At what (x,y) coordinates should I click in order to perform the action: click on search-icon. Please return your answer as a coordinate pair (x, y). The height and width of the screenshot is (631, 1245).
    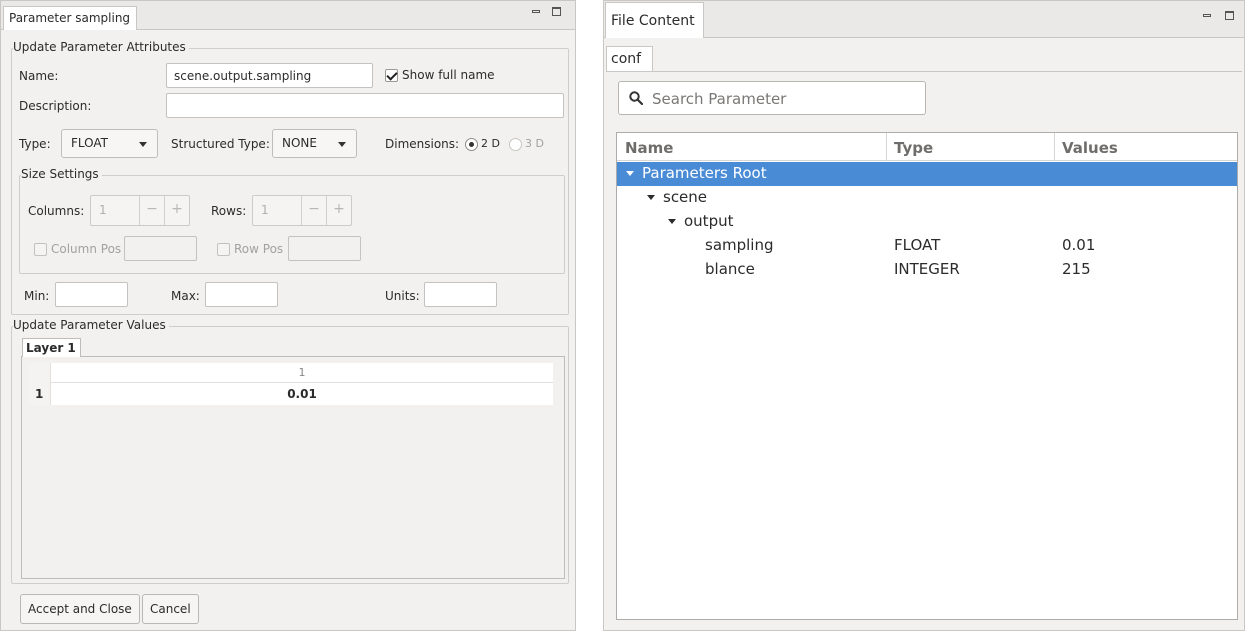
    Looking at the image, I should click on (636, 98).